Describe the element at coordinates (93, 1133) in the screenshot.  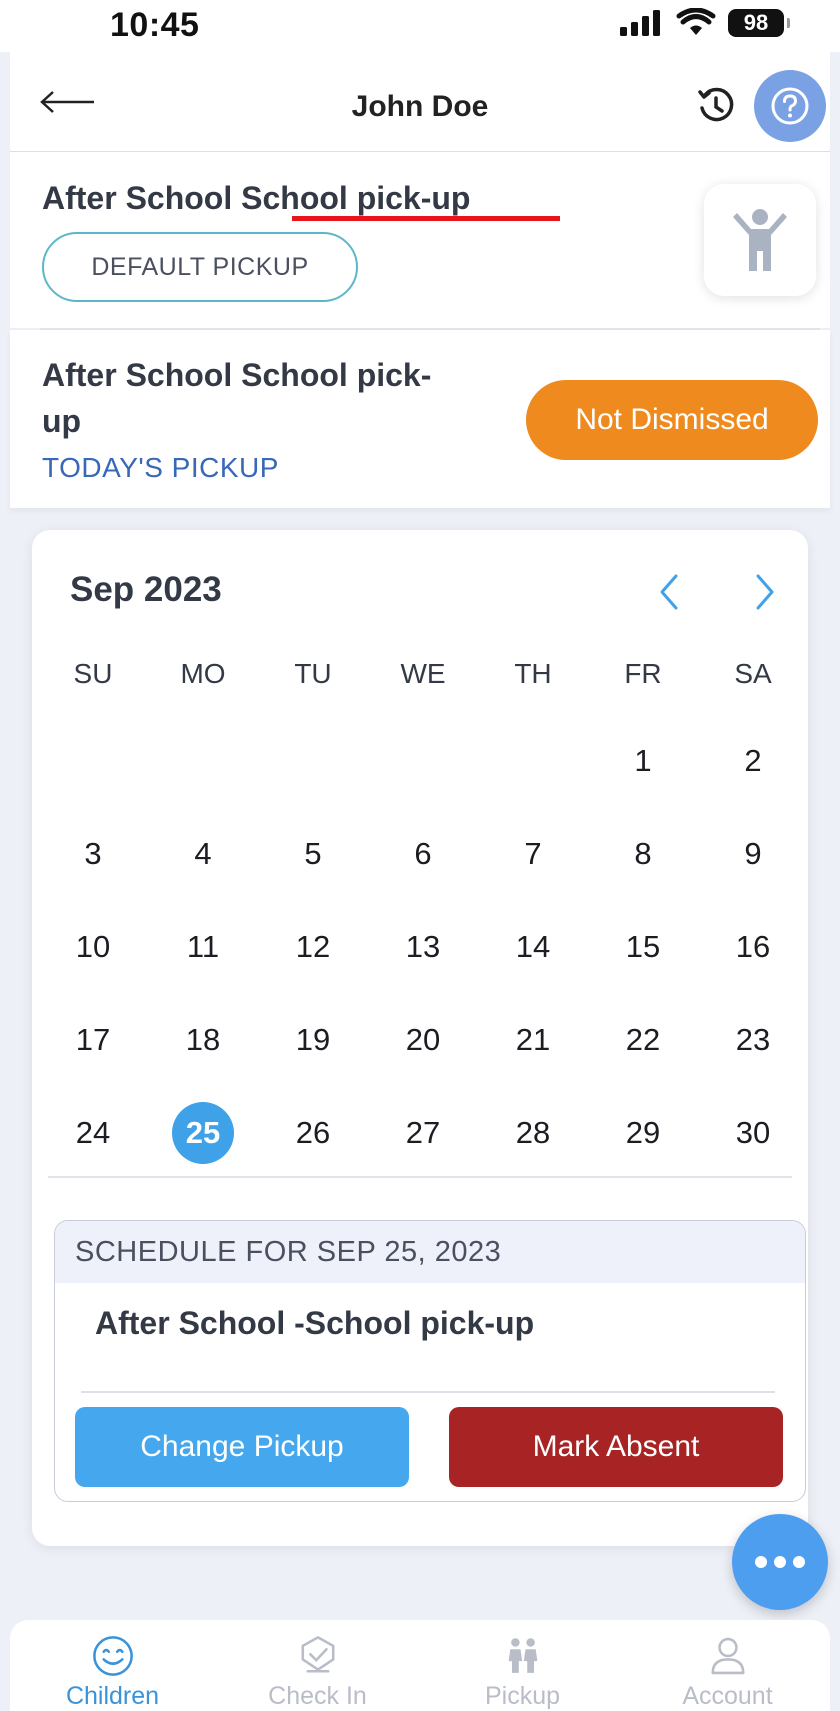
I see `calendar-day: 24` at that location.